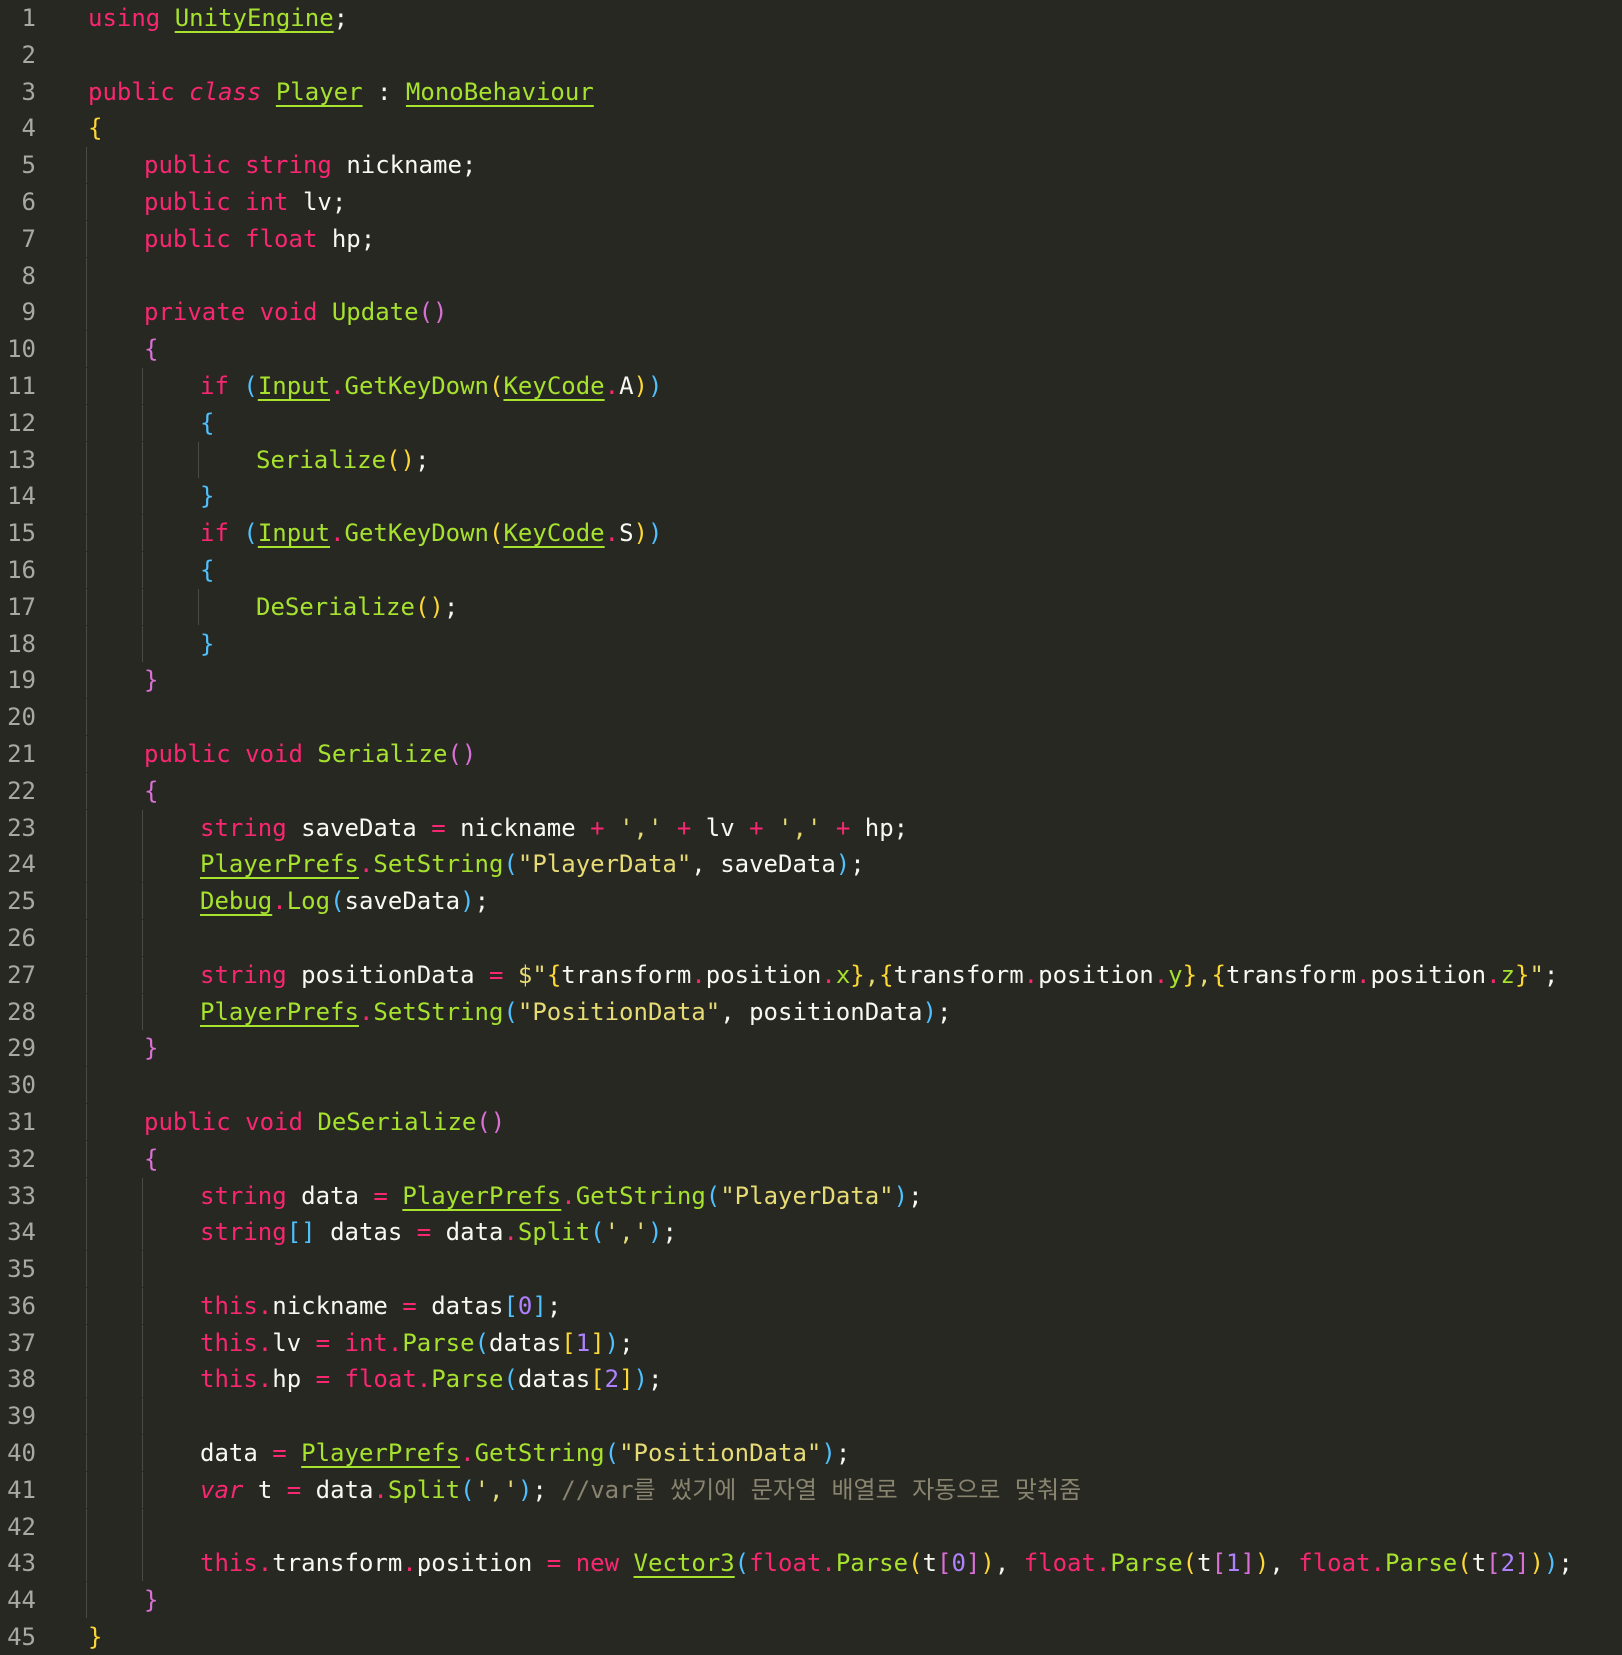 The image size is (1622, 1655). I want to click on code-line: 32 {, so click(811, 1158).